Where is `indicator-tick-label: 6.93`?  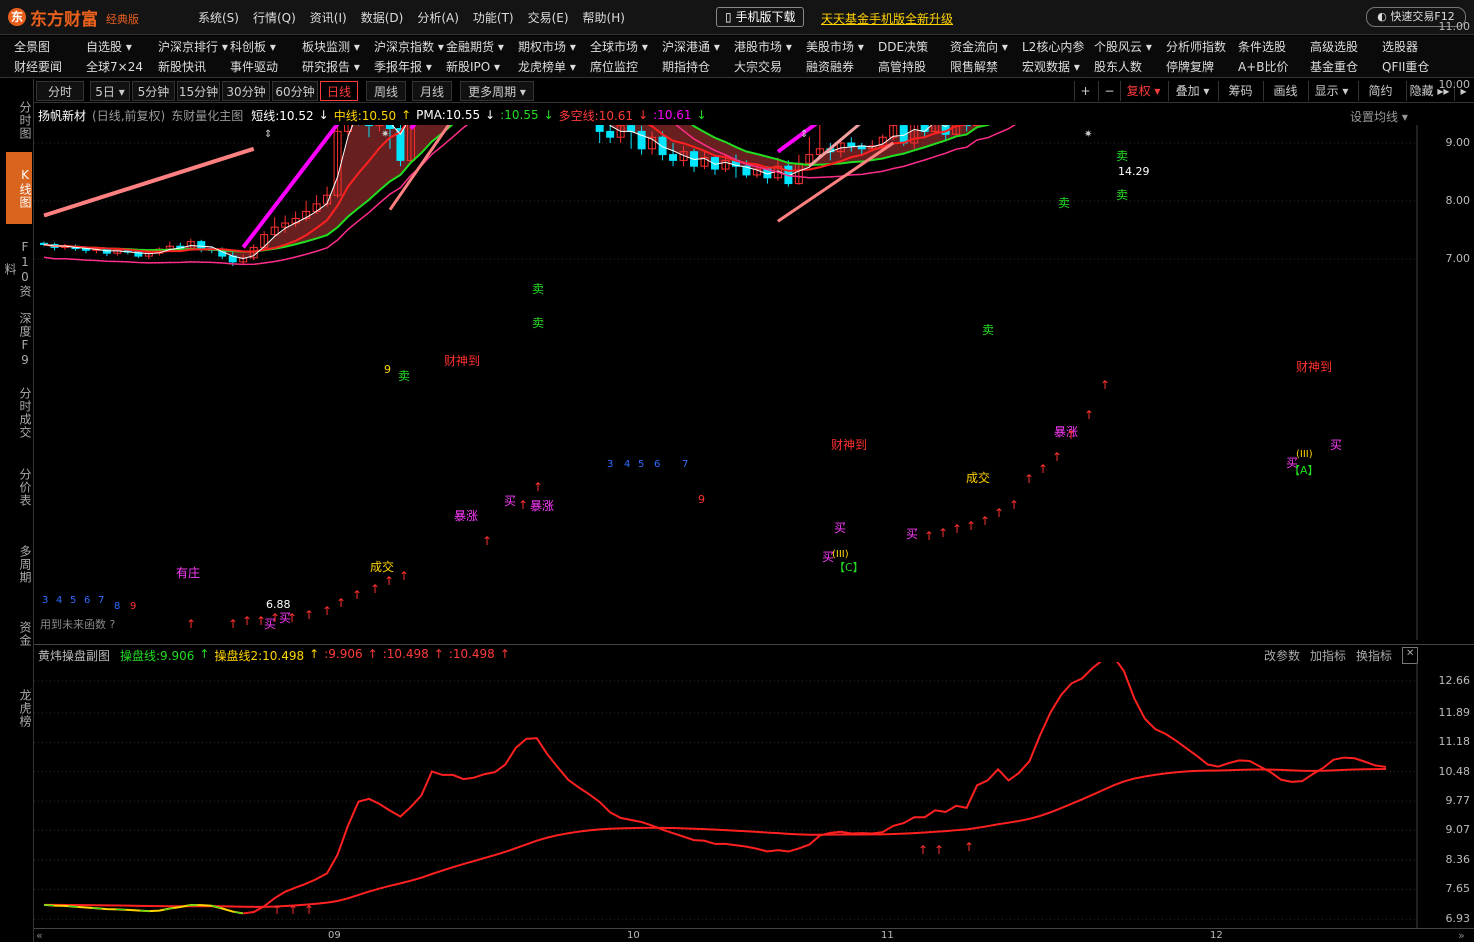
indicator-tick-label: 6.93 is located at coordinates (1458, 919).